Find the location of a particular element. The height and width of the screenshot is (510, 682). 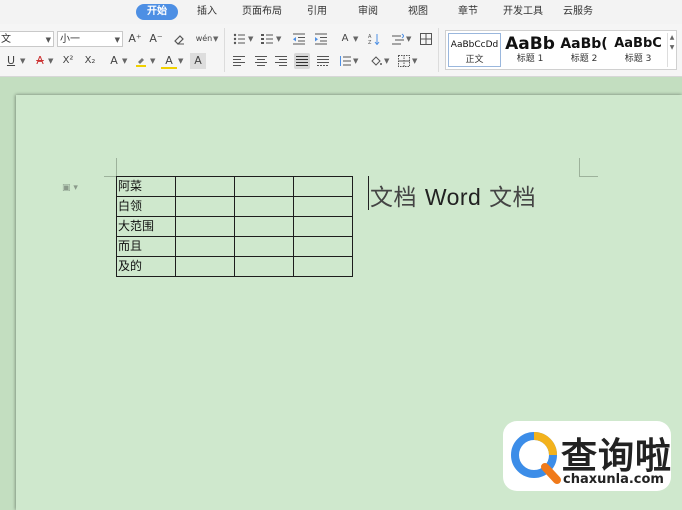

sort-button: AZ is located at coordinates (374, 39).